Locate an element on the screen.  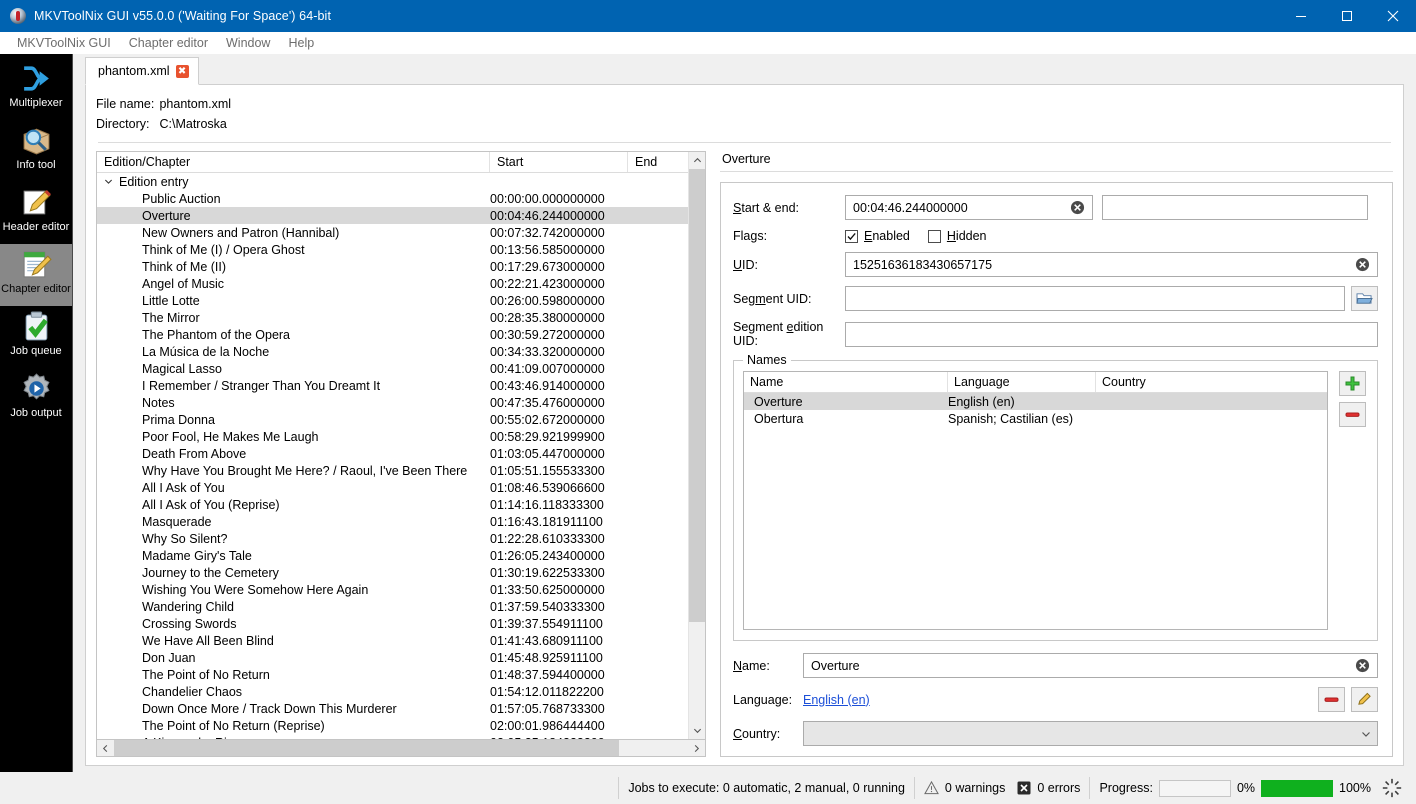
tree-row-chapter: Notes 00:47:35.476000000 is located at coordinates (392, 402).